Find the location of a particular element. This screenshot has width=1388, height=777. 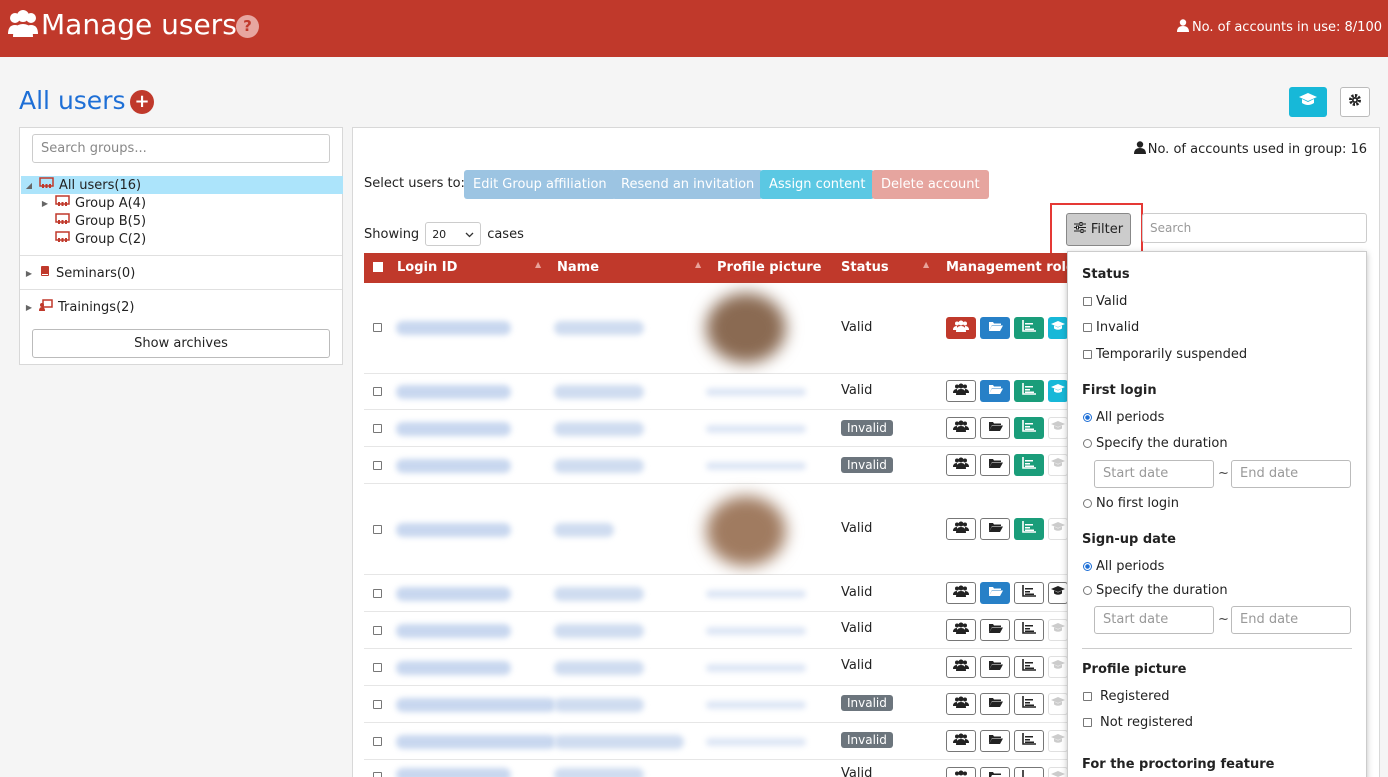

delete-account-button: Delete account is located at coordinates (930, 184).